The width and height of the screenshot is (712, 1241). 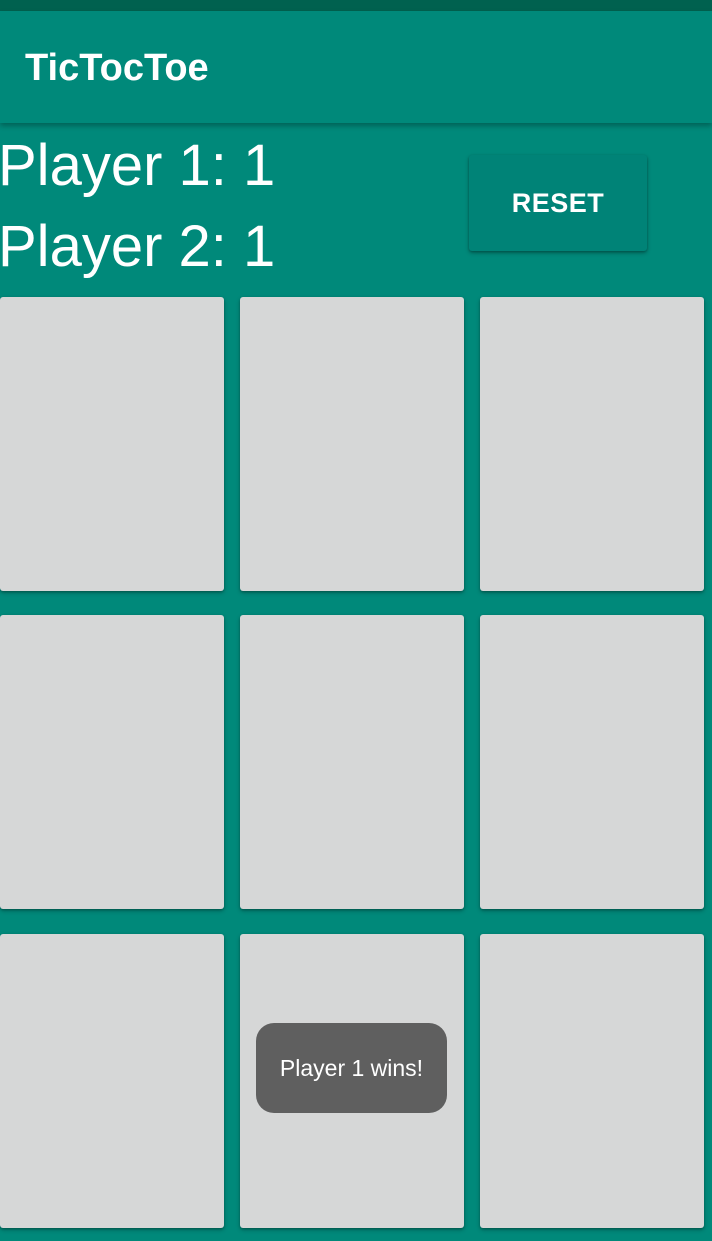 I want to click on player-2-score: Player 2: 1, so click(x=138, y=246).